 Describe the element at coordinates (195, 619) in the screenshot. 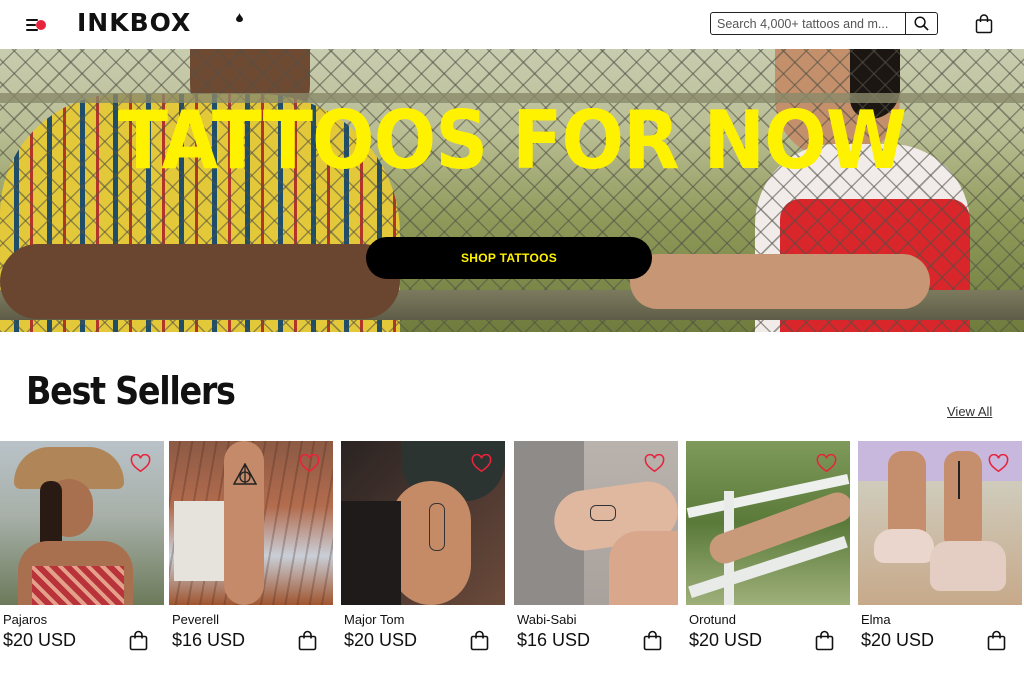

I see `product-name: Peverell` at that location.